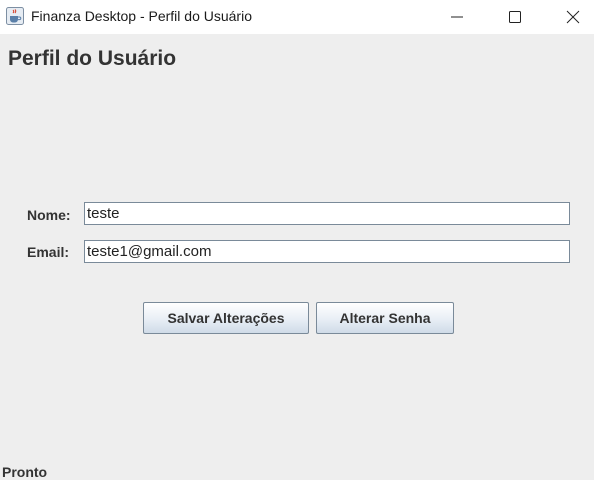 Image resolution: width=594 pixels, height=480 pixels. I want to click on nome-field, so click(327, 213).